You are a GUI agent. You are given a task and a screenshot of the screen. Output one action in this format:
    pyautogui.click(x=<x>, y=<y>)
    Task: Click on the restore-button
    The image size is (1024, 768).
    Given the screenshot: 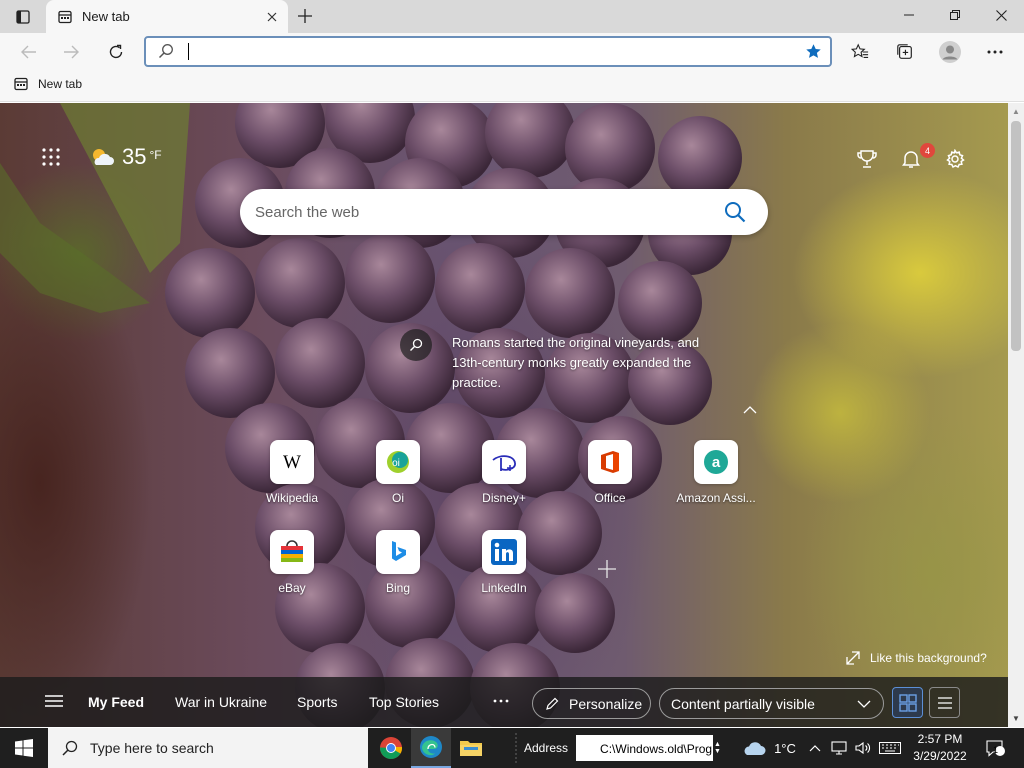 What is the action you would take?
    pyautogui.click(x=955, y=15)
    